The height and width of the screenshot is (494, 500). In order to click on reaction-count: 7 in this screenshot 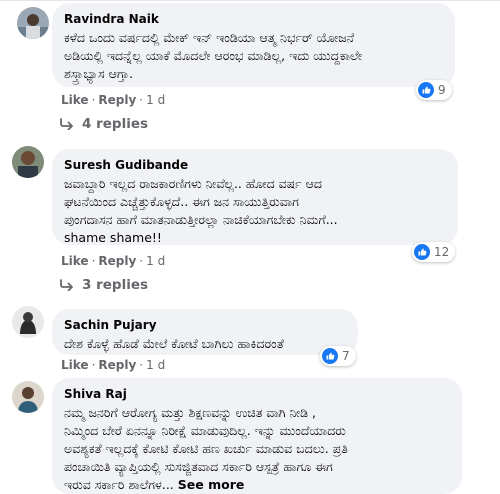, I will do `click(338, 356)`.